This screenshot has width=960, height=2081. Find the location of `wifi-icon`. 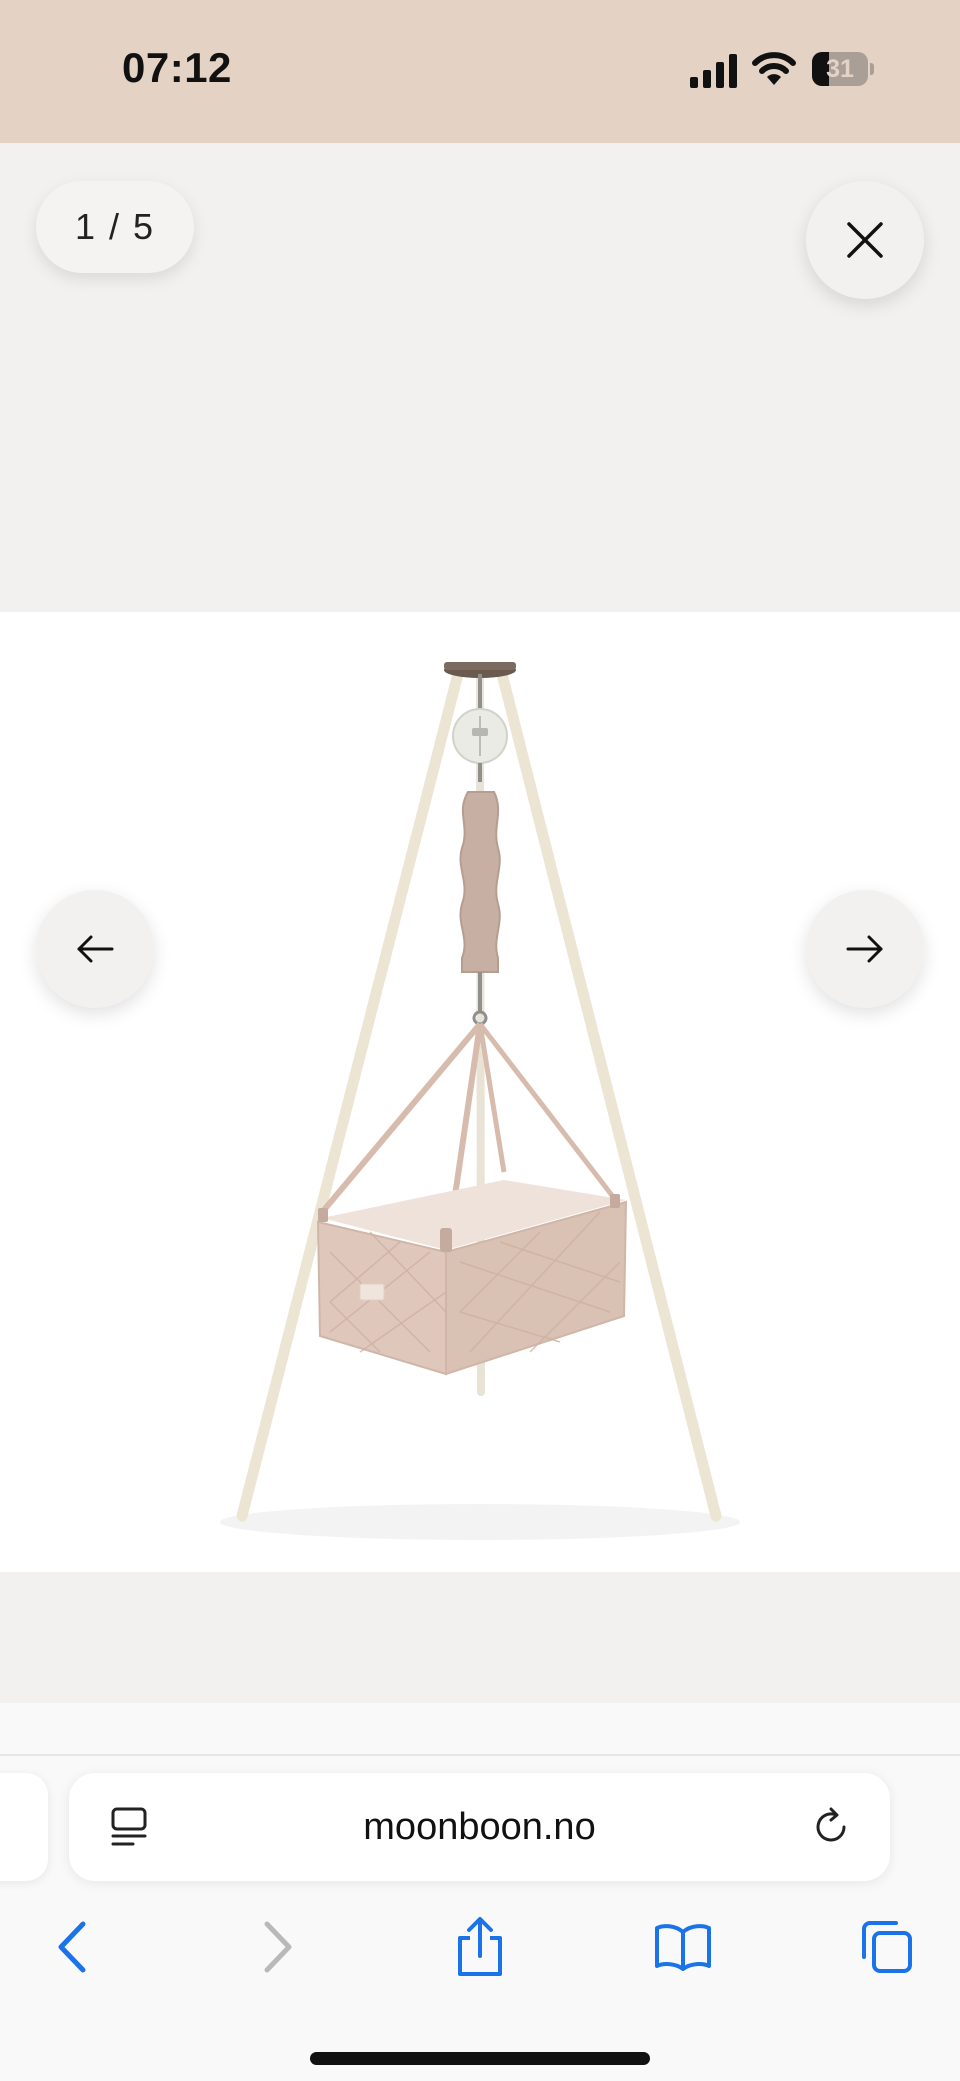

wifi-icon is located at coordinates (774, 68).